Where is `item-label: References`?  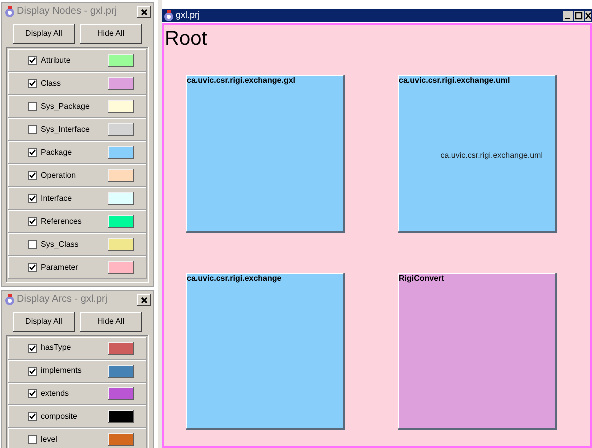 item-label: References is located at coordinates (62, 222).